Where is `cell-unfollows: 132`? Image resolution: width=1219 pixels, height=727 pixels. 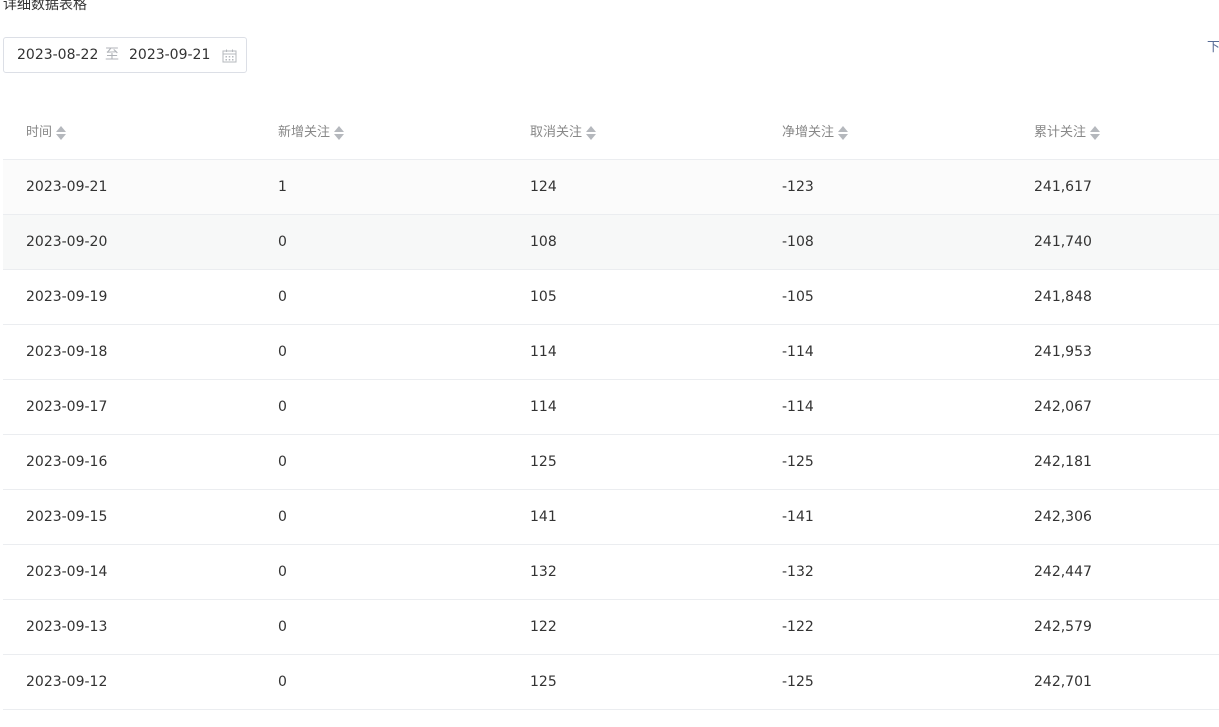
cell-unfollows: 132 is located at coordinates (543, 572).